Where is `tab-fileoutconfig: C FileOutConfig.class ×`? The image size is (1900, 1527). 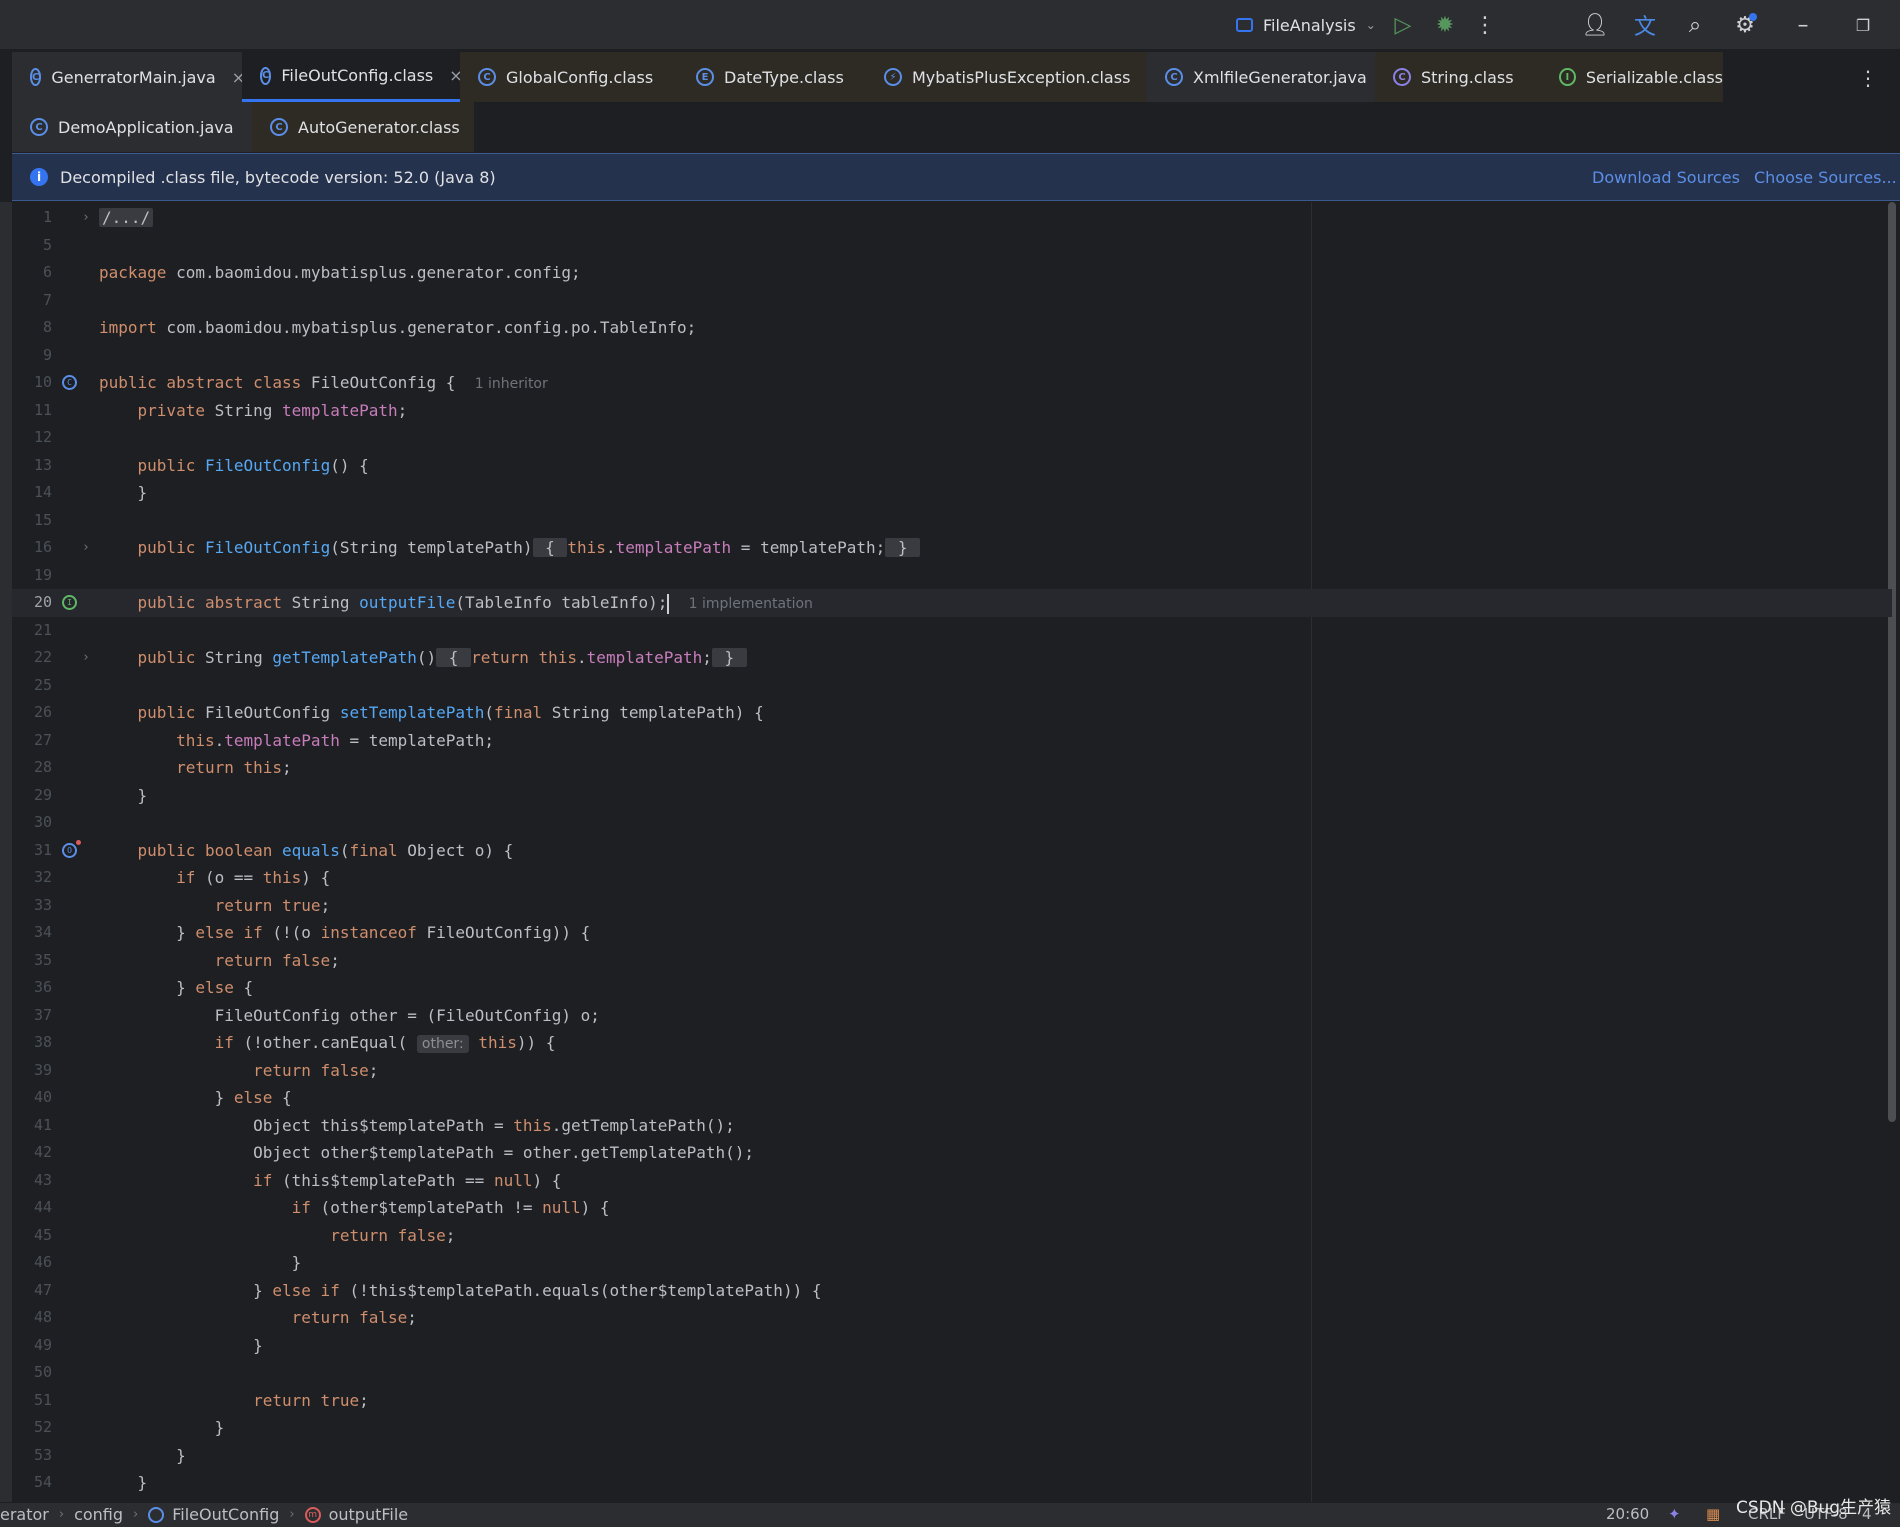
tab-fileoutconfig: C FileOutConfig.class × is located at coordinates (352, 77).